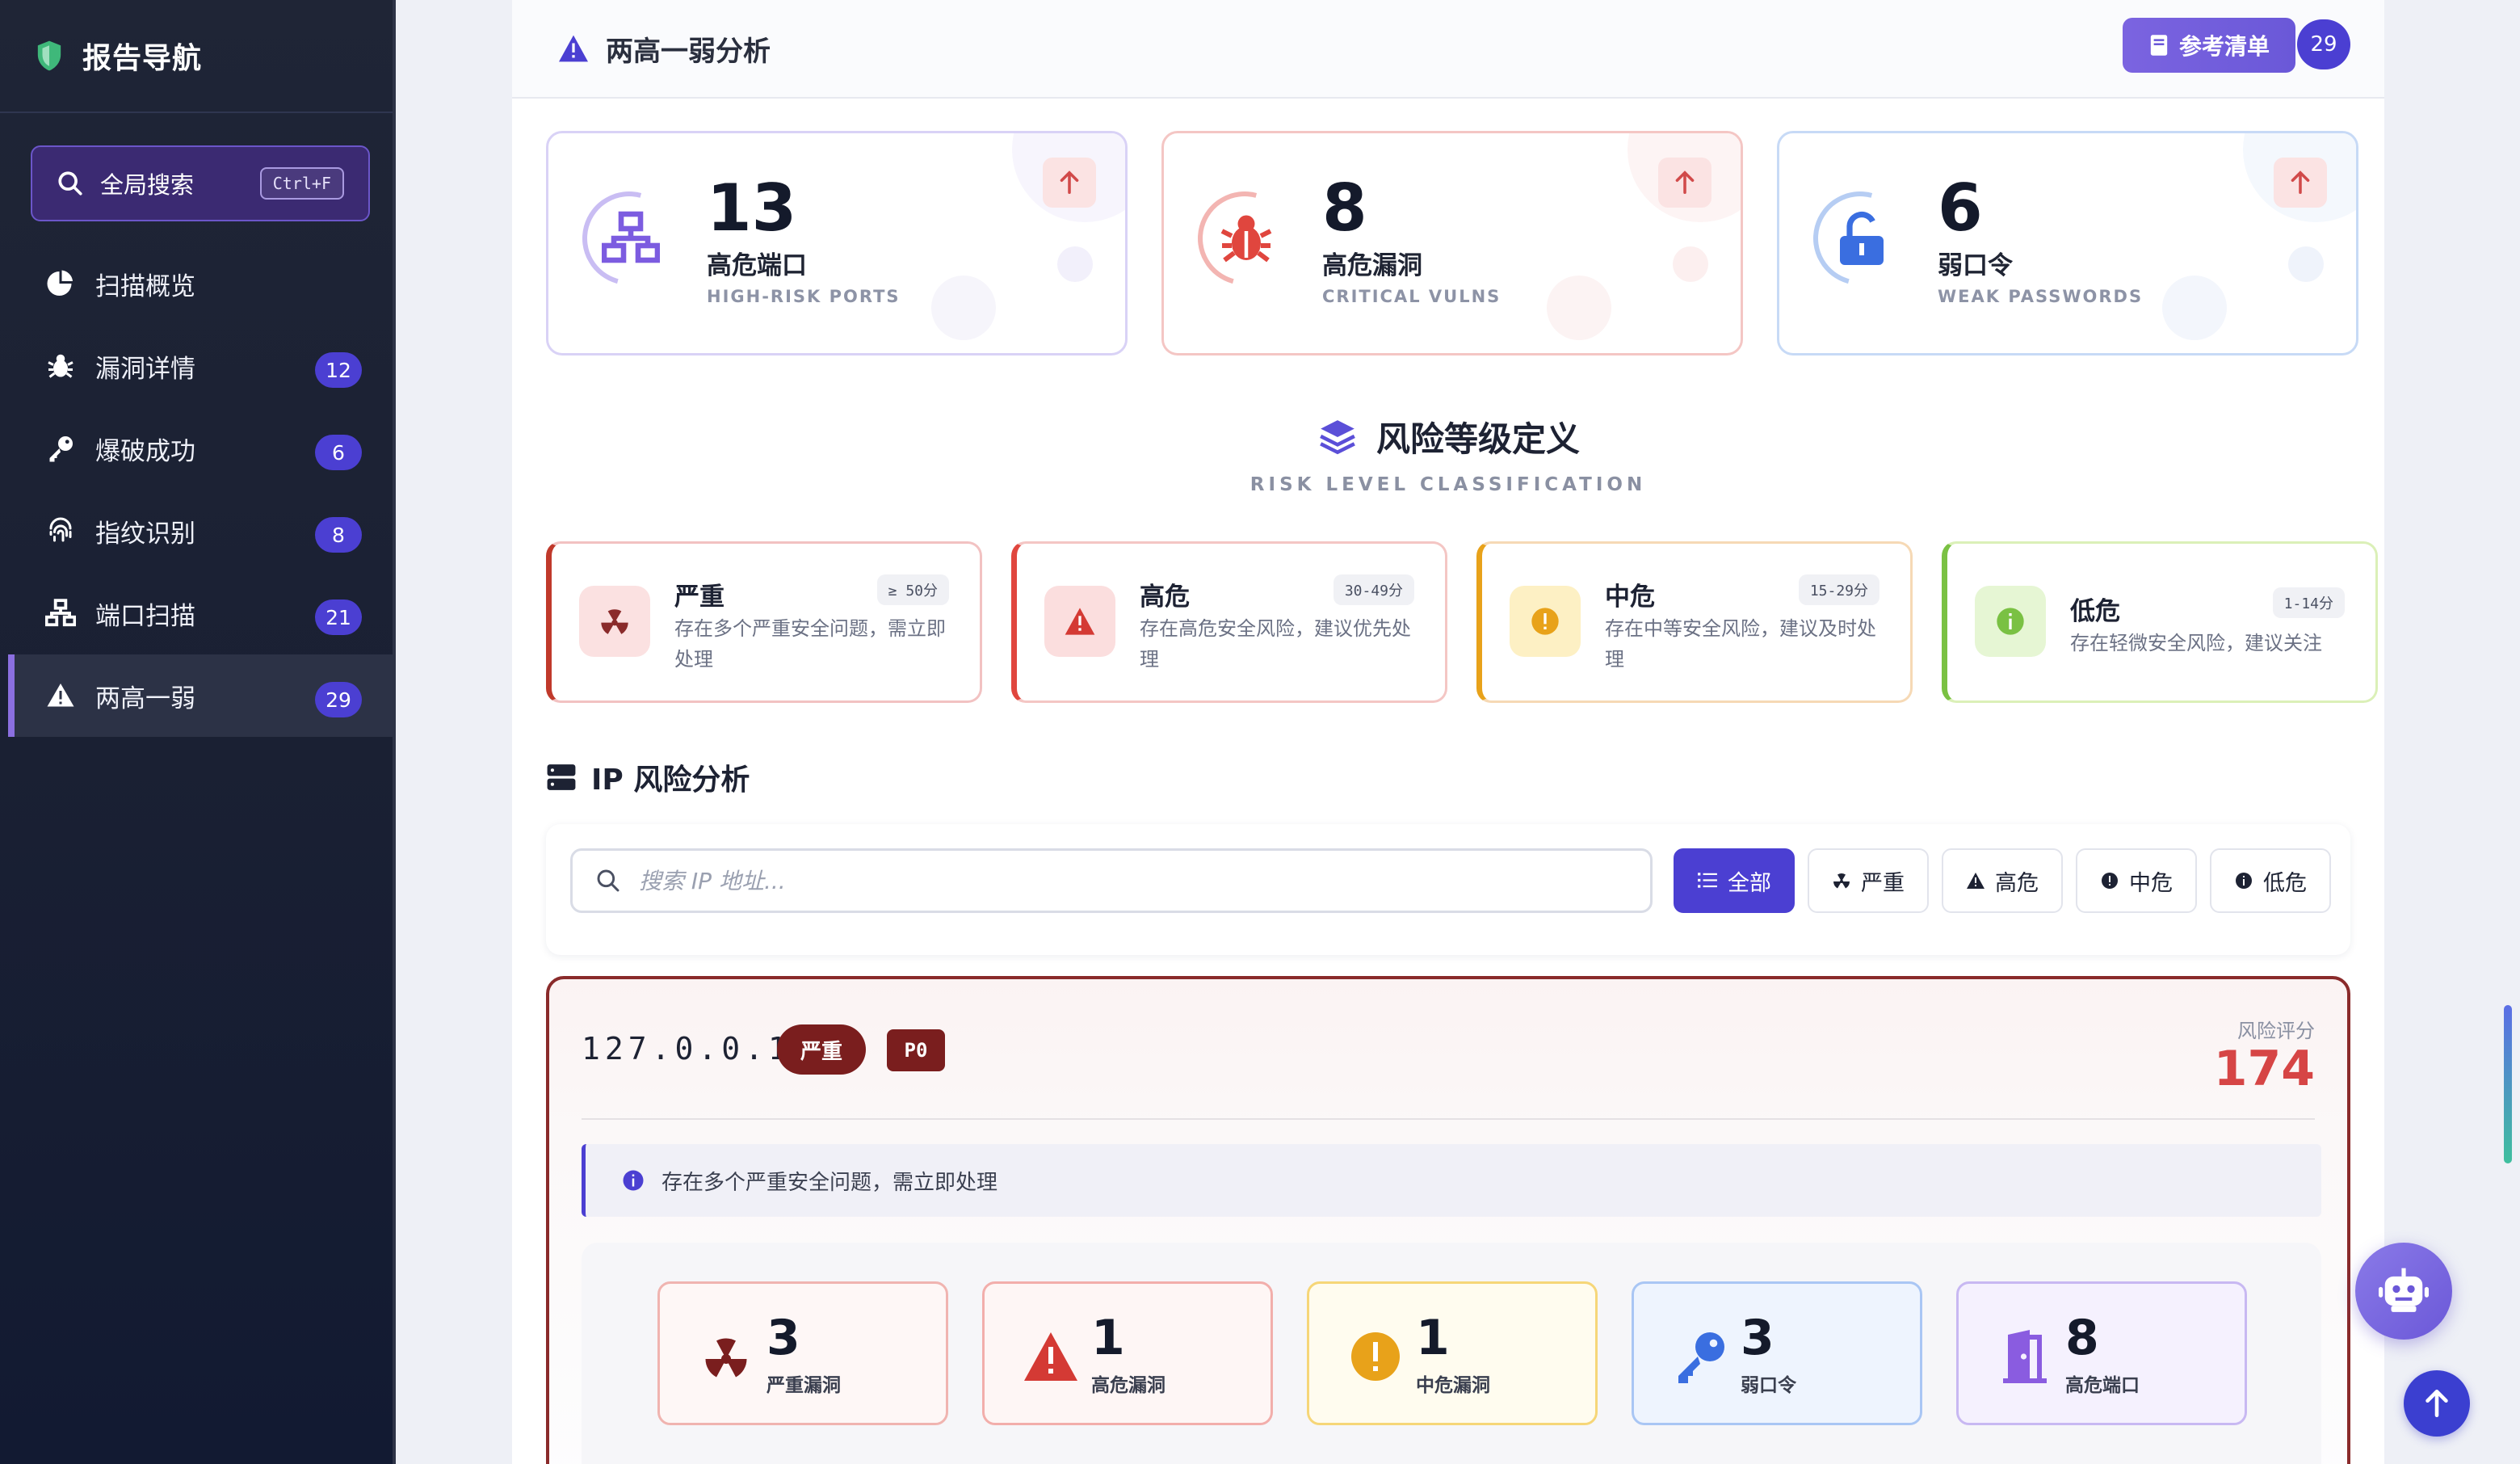 This screenshot has width=2520, height=1464. What do you see at coordinates (810, 644) in the screenshot?
I see `risk-level-description: 存在多个严重安全问题，需立即处理` at bounding box center [810, 644].